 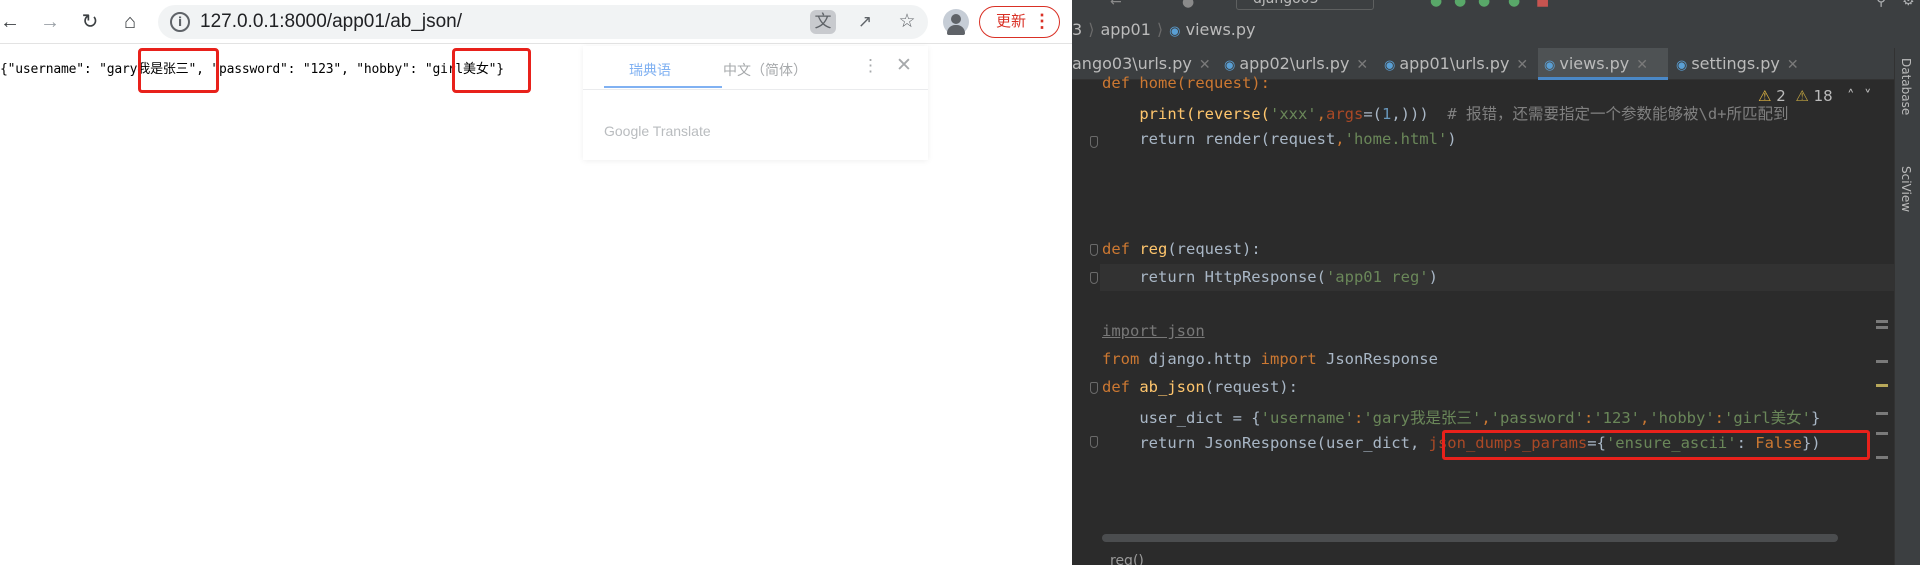 What do you see at coordinates (1484, 4) in the screenshot?
I see `coverage-icon: ●` at bounding box center [1484, 4].